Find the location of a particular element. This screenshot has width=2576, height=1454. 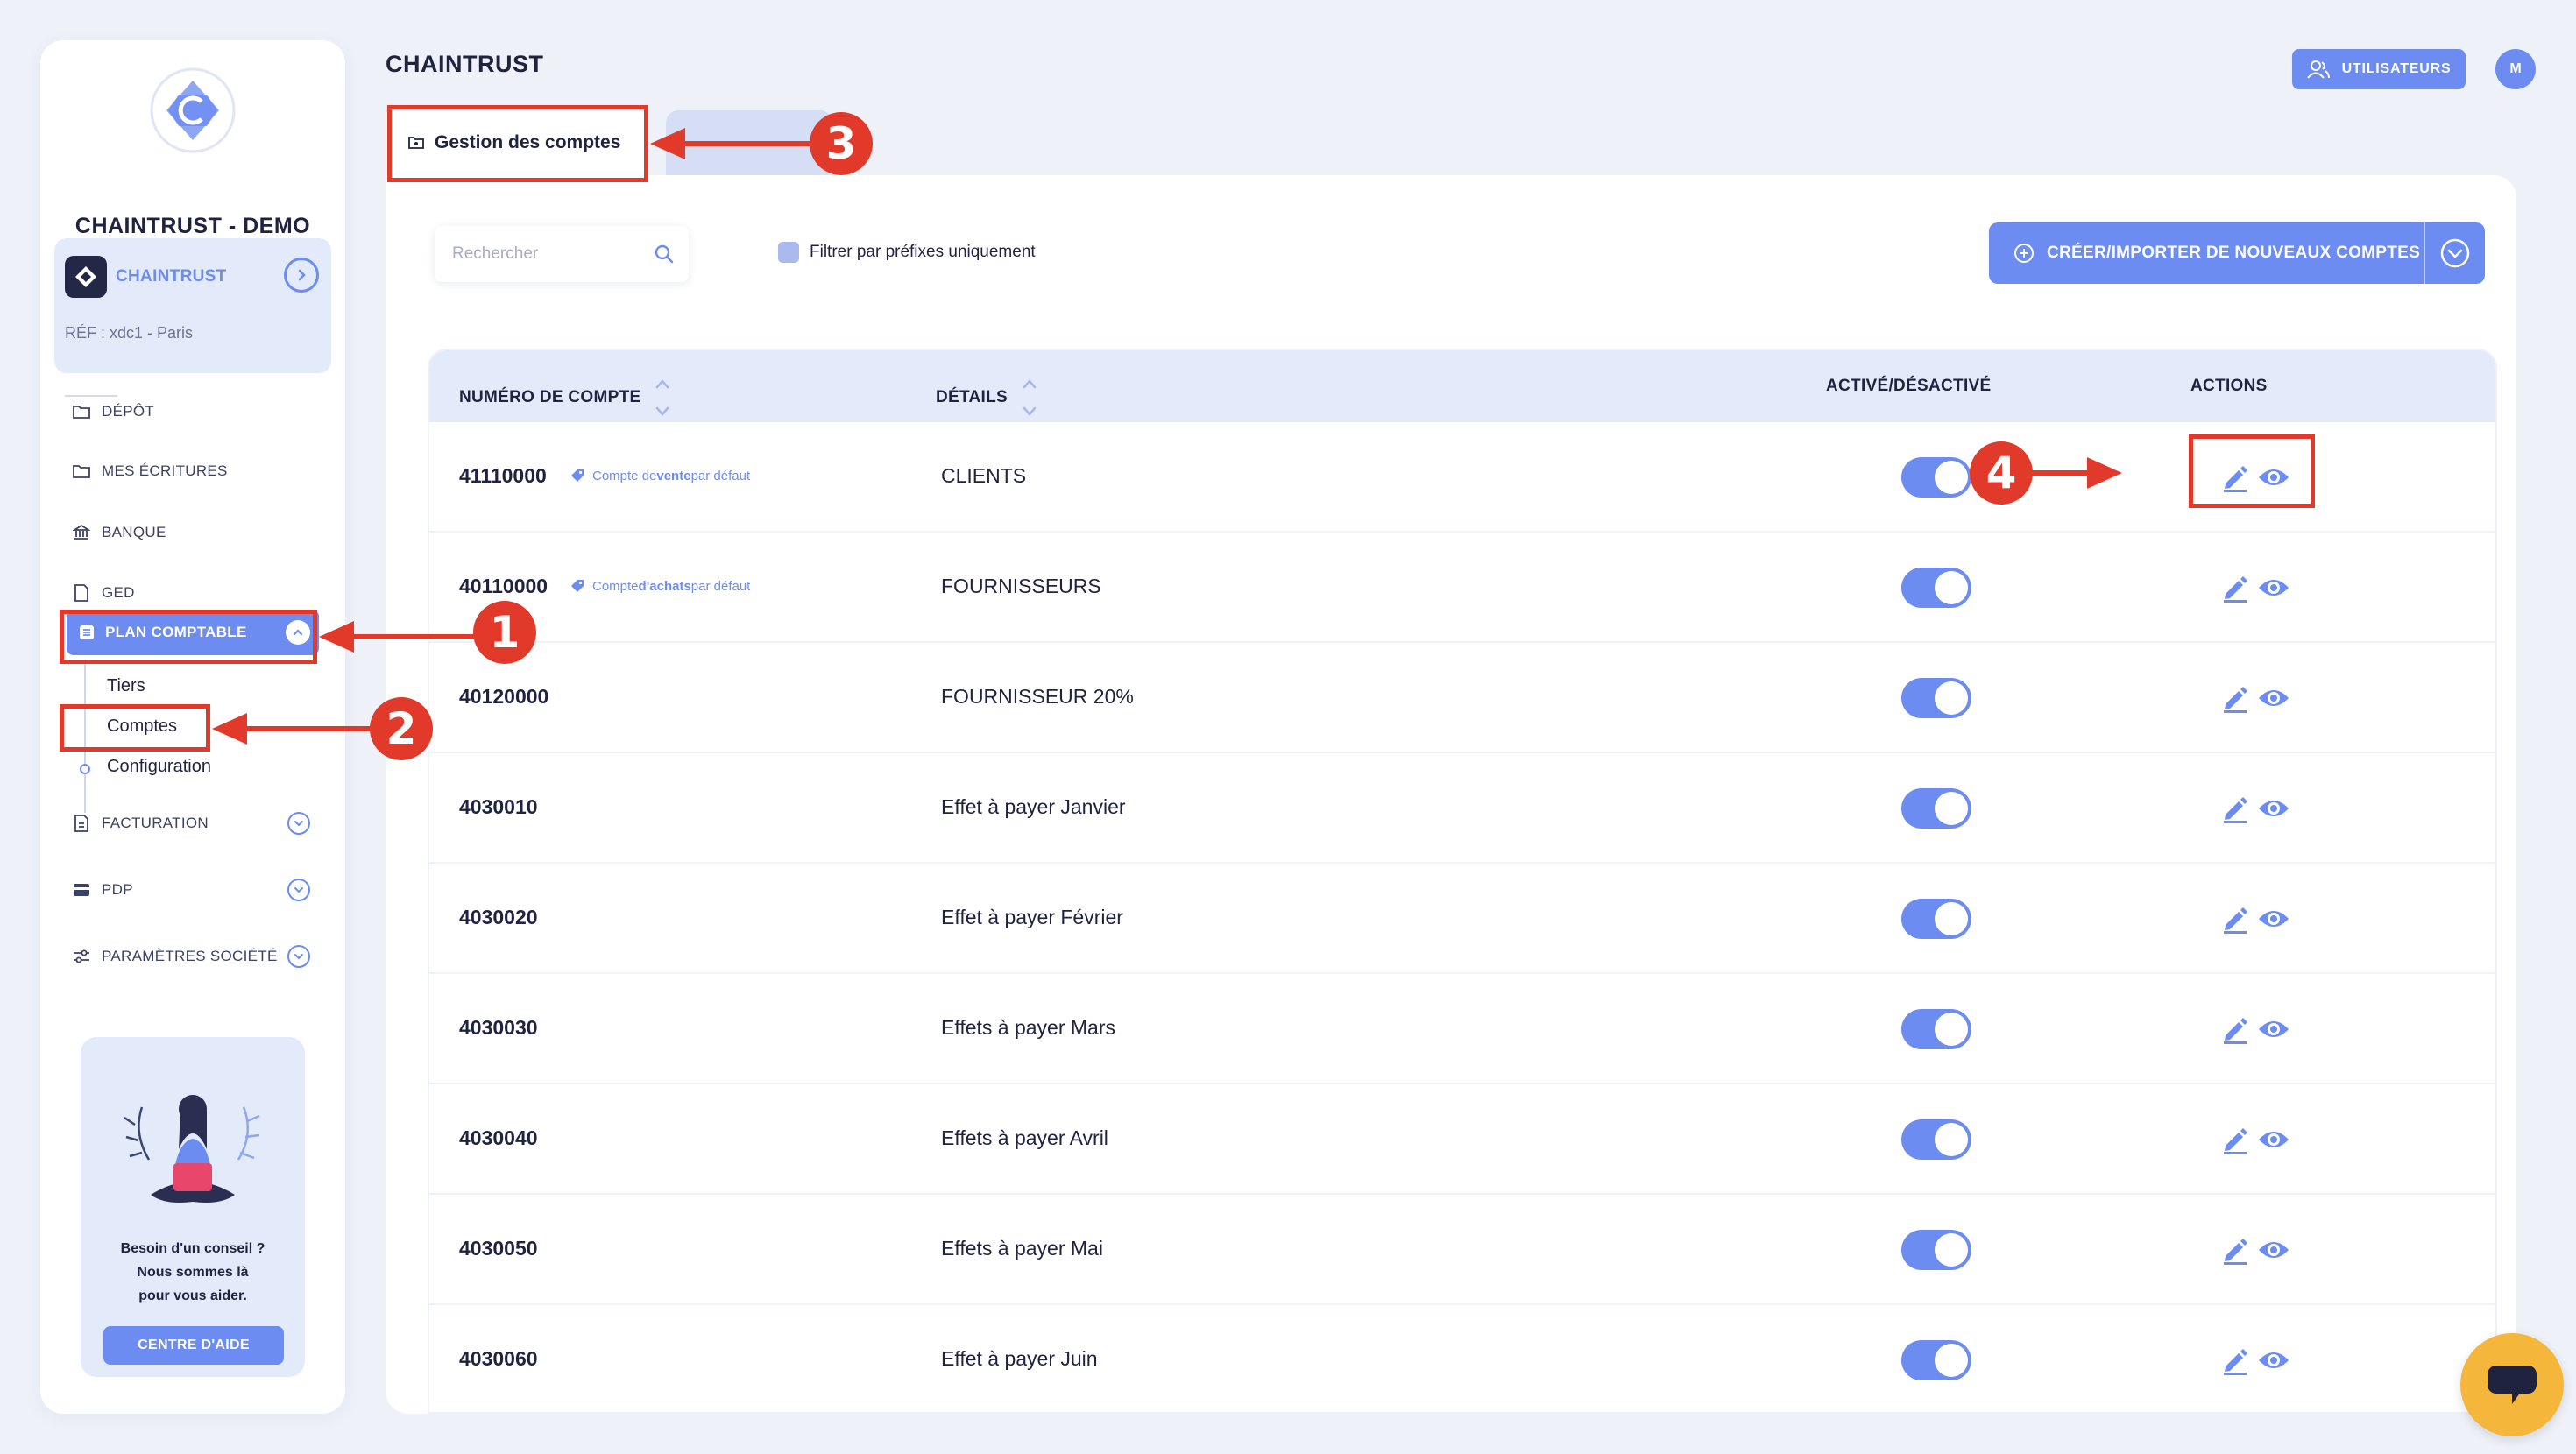

nav-item-mes-ecritures: MES ÉCRITURES is located at coordinates (150, 471).